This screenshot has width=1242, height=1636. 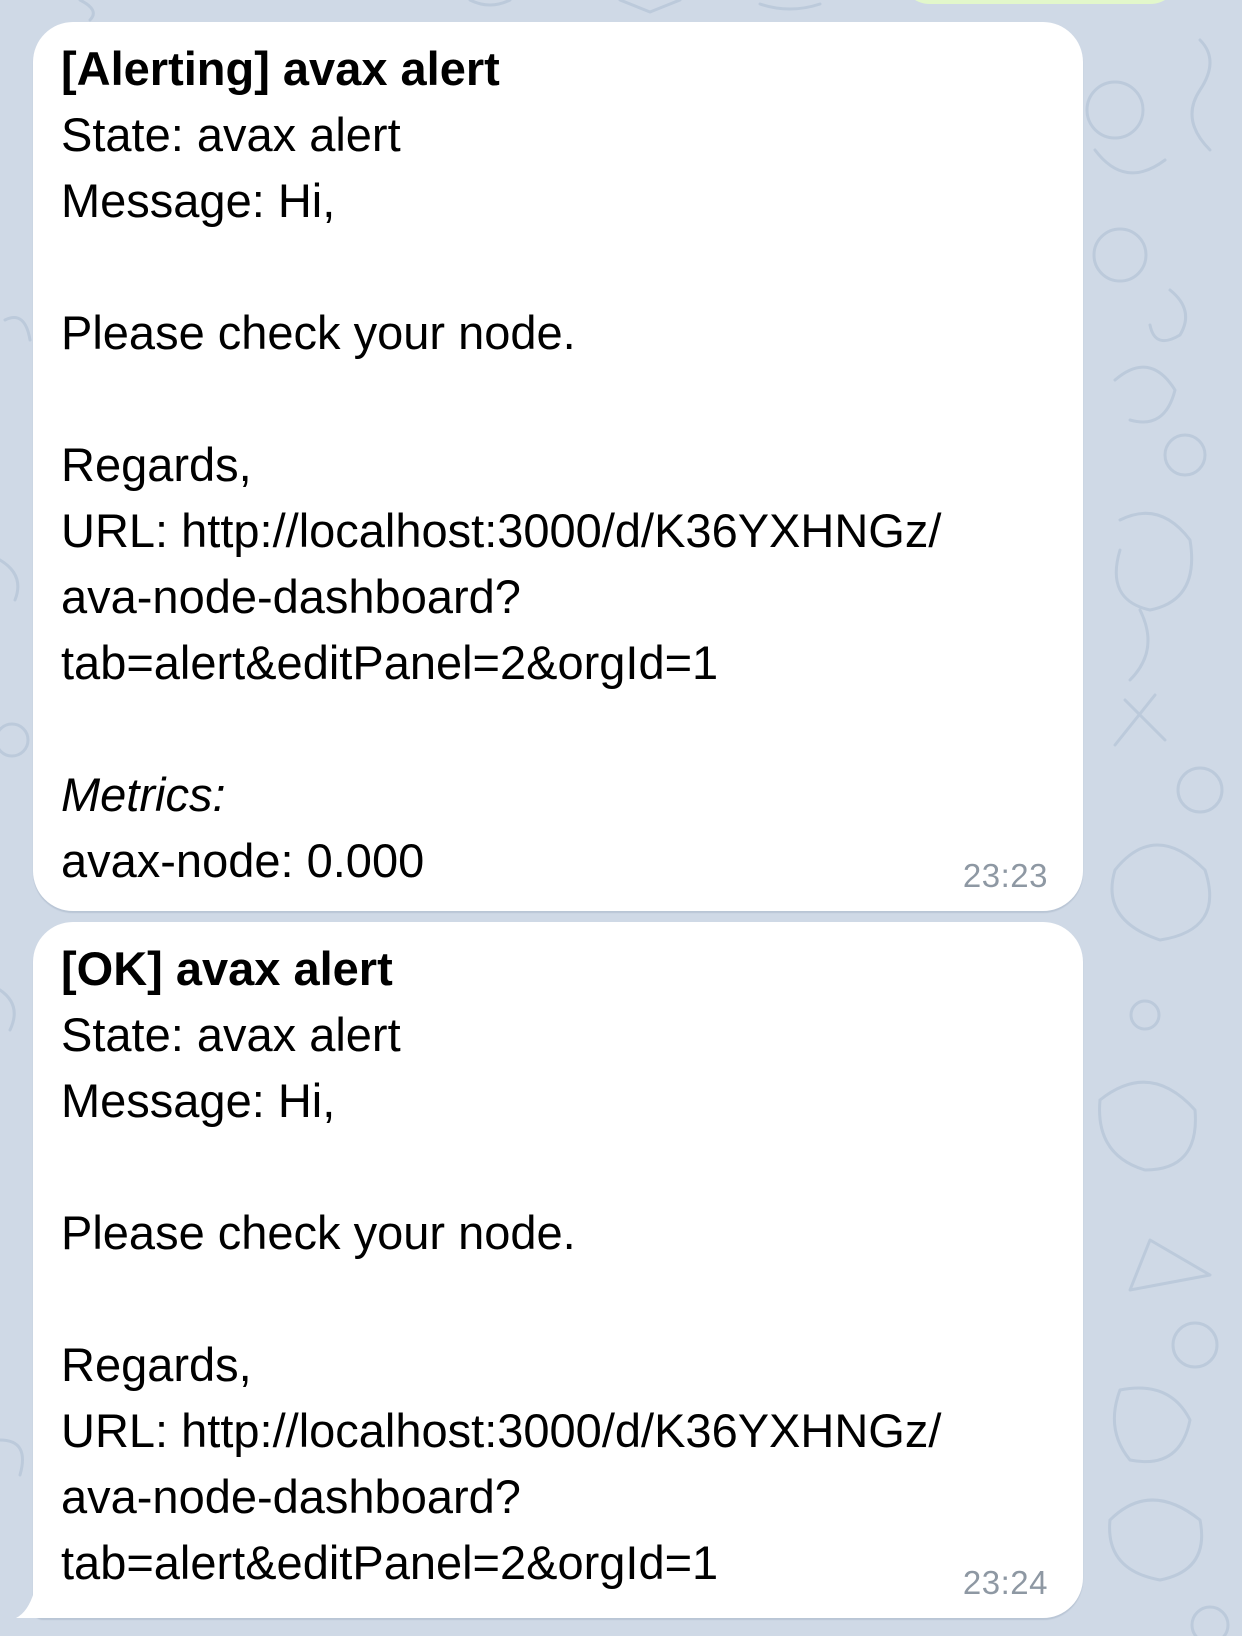 I want to click on bubble-tail, so click(x=35, y=1605).